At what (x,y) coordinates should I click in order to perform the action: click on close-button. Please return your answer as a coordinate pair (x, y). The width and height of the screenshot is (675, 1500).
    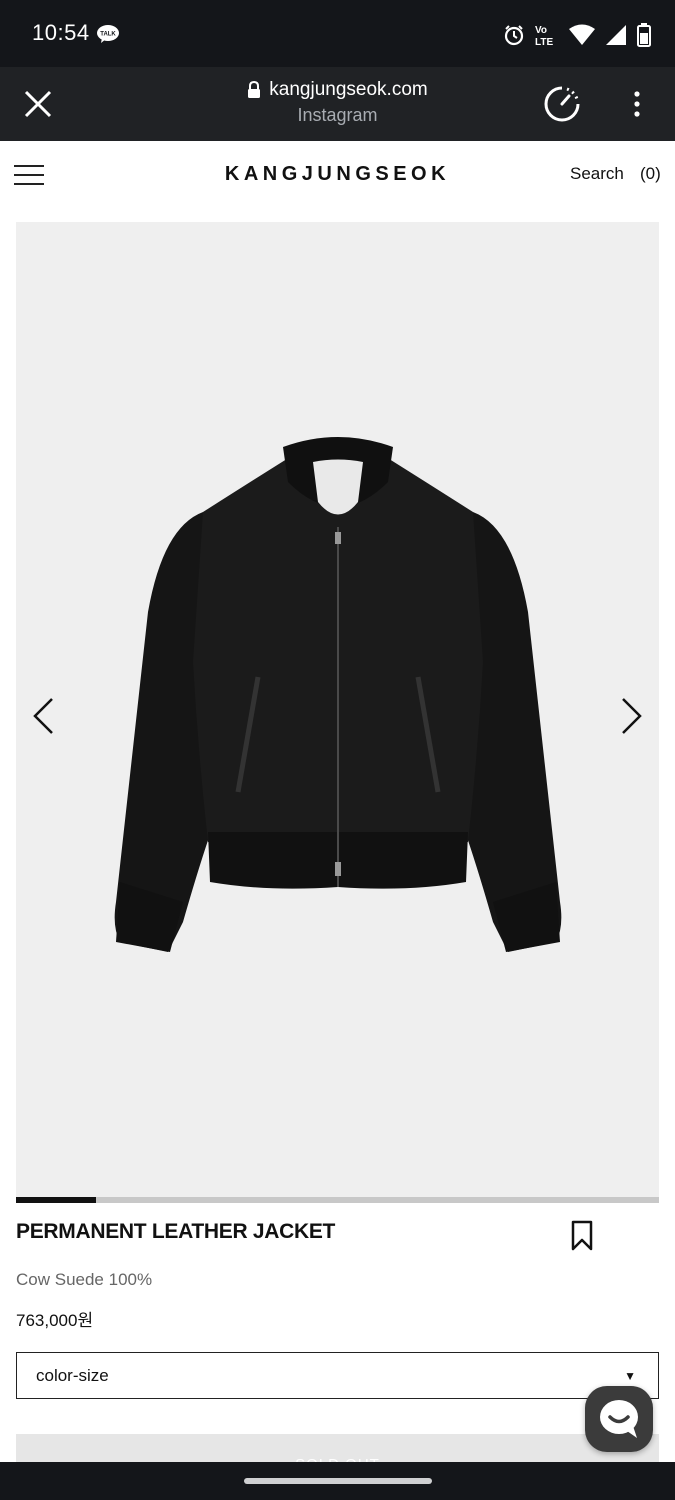
    Looking at the image, I should click on (38, 104).